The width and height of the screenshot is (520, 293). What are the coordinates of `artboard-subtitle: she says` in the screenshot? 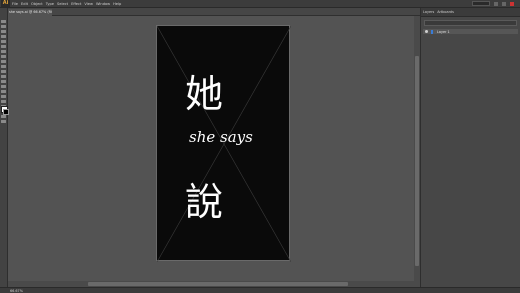 It's located at (229, 137).